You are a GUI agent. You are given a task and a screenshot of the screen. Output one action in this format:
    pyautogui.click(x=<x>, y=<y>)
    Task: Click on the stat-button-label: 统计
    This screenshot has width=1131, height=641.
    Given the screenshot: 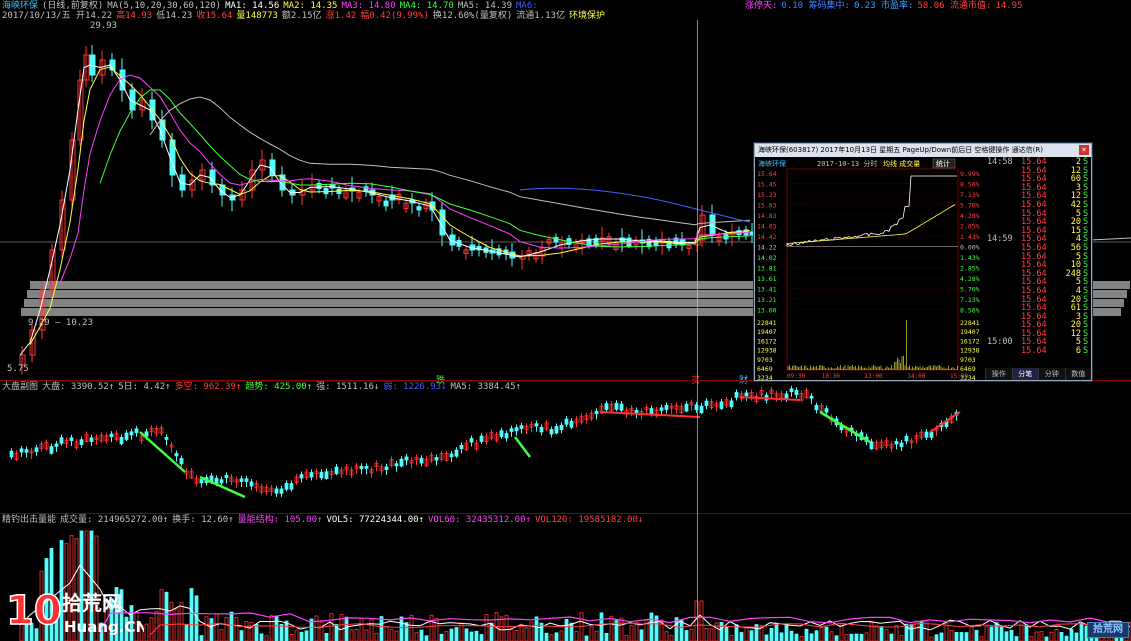 What is the action you would take?
    pyautogui.click(x=943, y=163)
    